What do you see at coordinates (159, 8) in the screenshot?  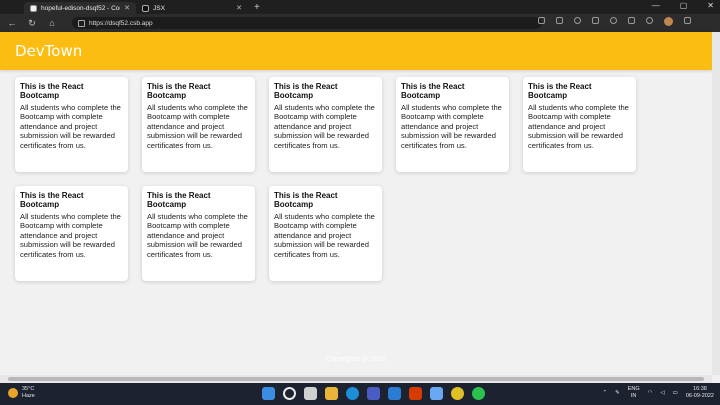 I see `tab-title: JSX` at bounding box center [159, 8].